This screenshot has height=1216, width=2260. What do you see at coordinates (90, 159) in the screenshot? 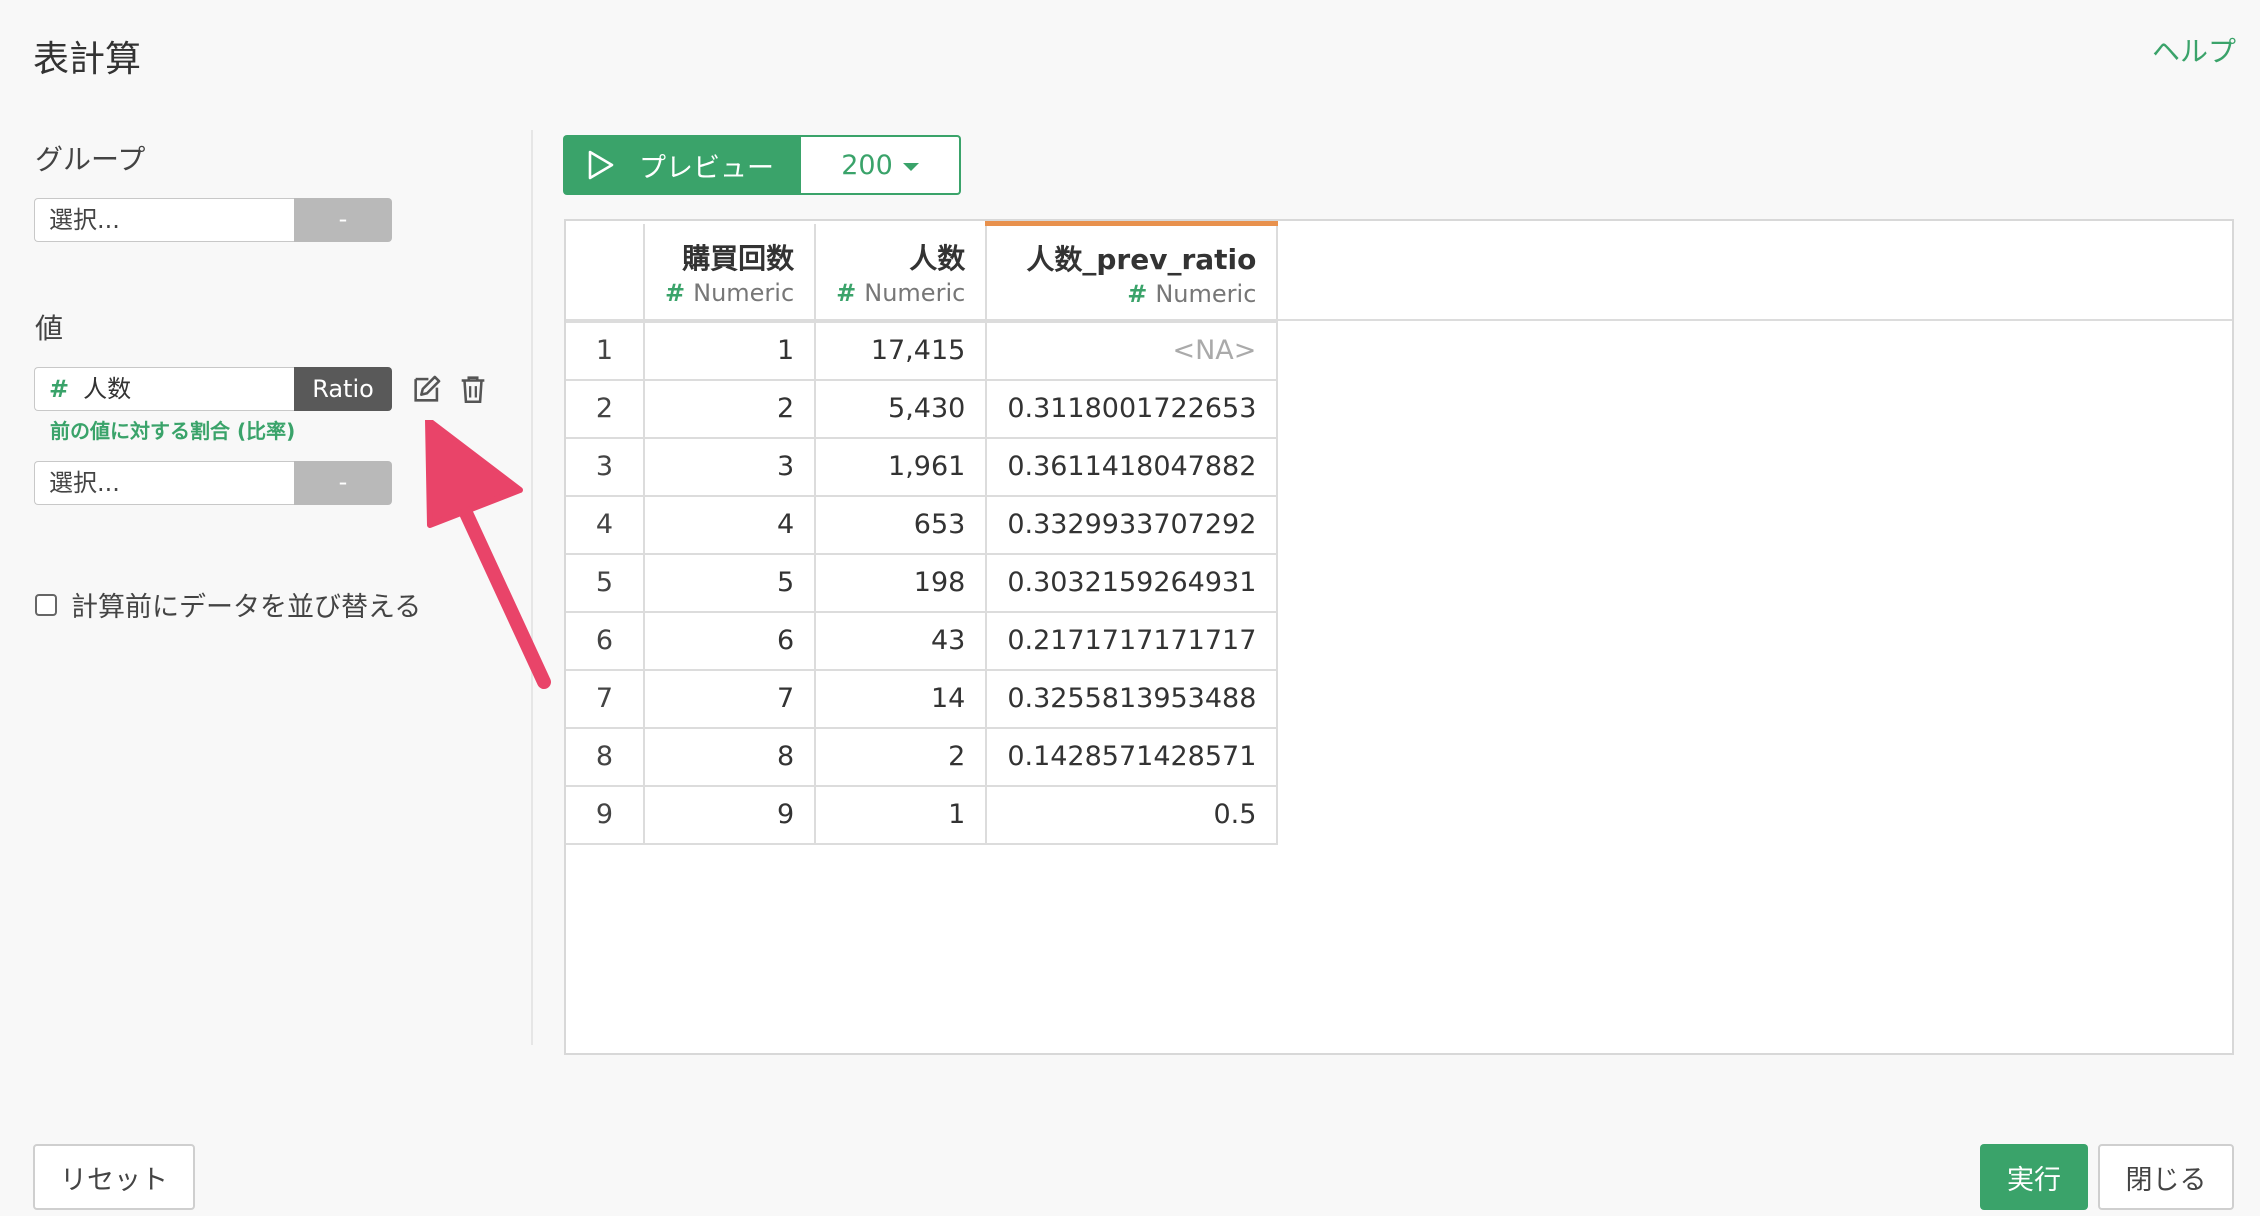
I see `group-label: グループ` at bounding box center [90, 159].